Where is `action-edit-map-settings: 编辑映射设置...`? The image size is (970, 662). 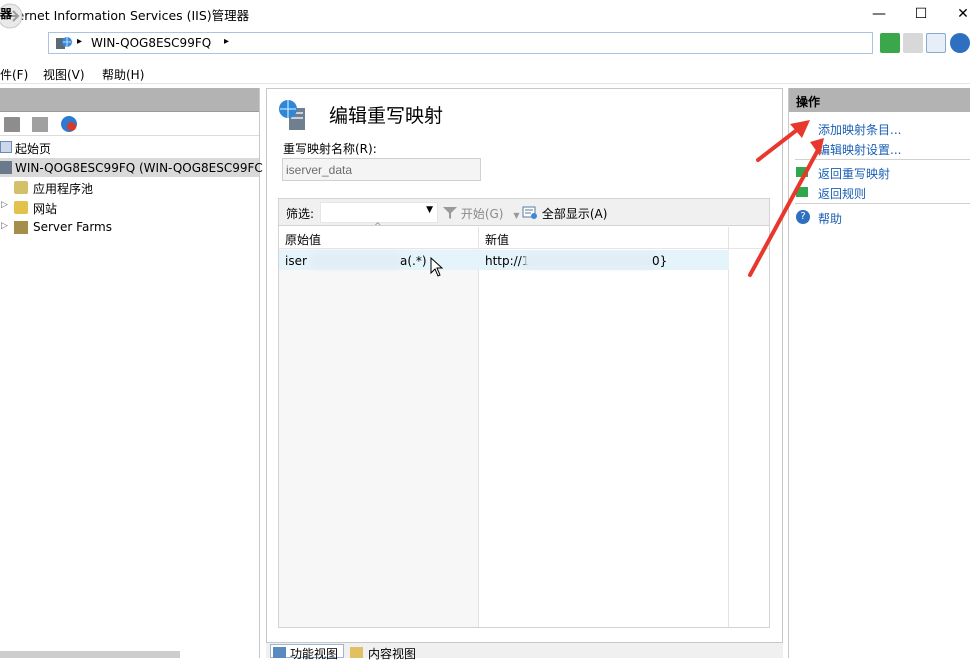
action-edit-map-settings: 编辑映射设置... is located at coordinates (859, 149).